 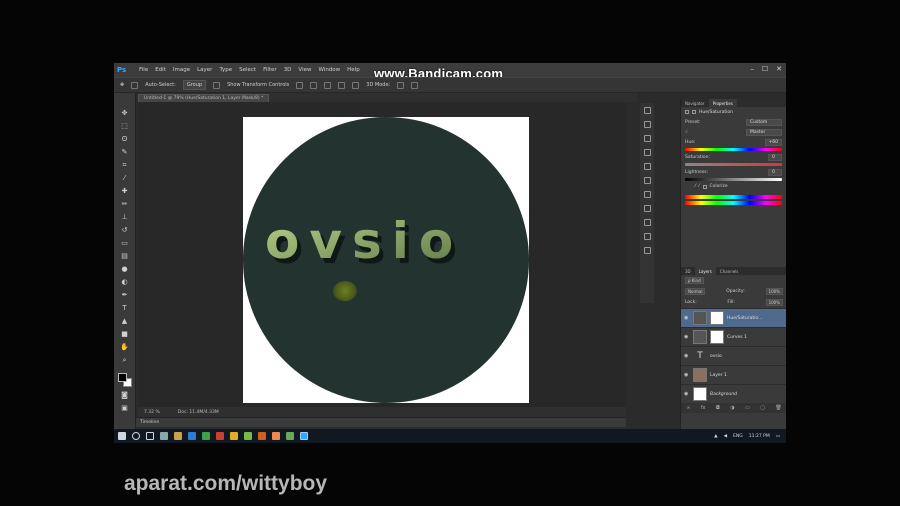 I want to click on fx-icon: fx, so click(x=703, y=408).